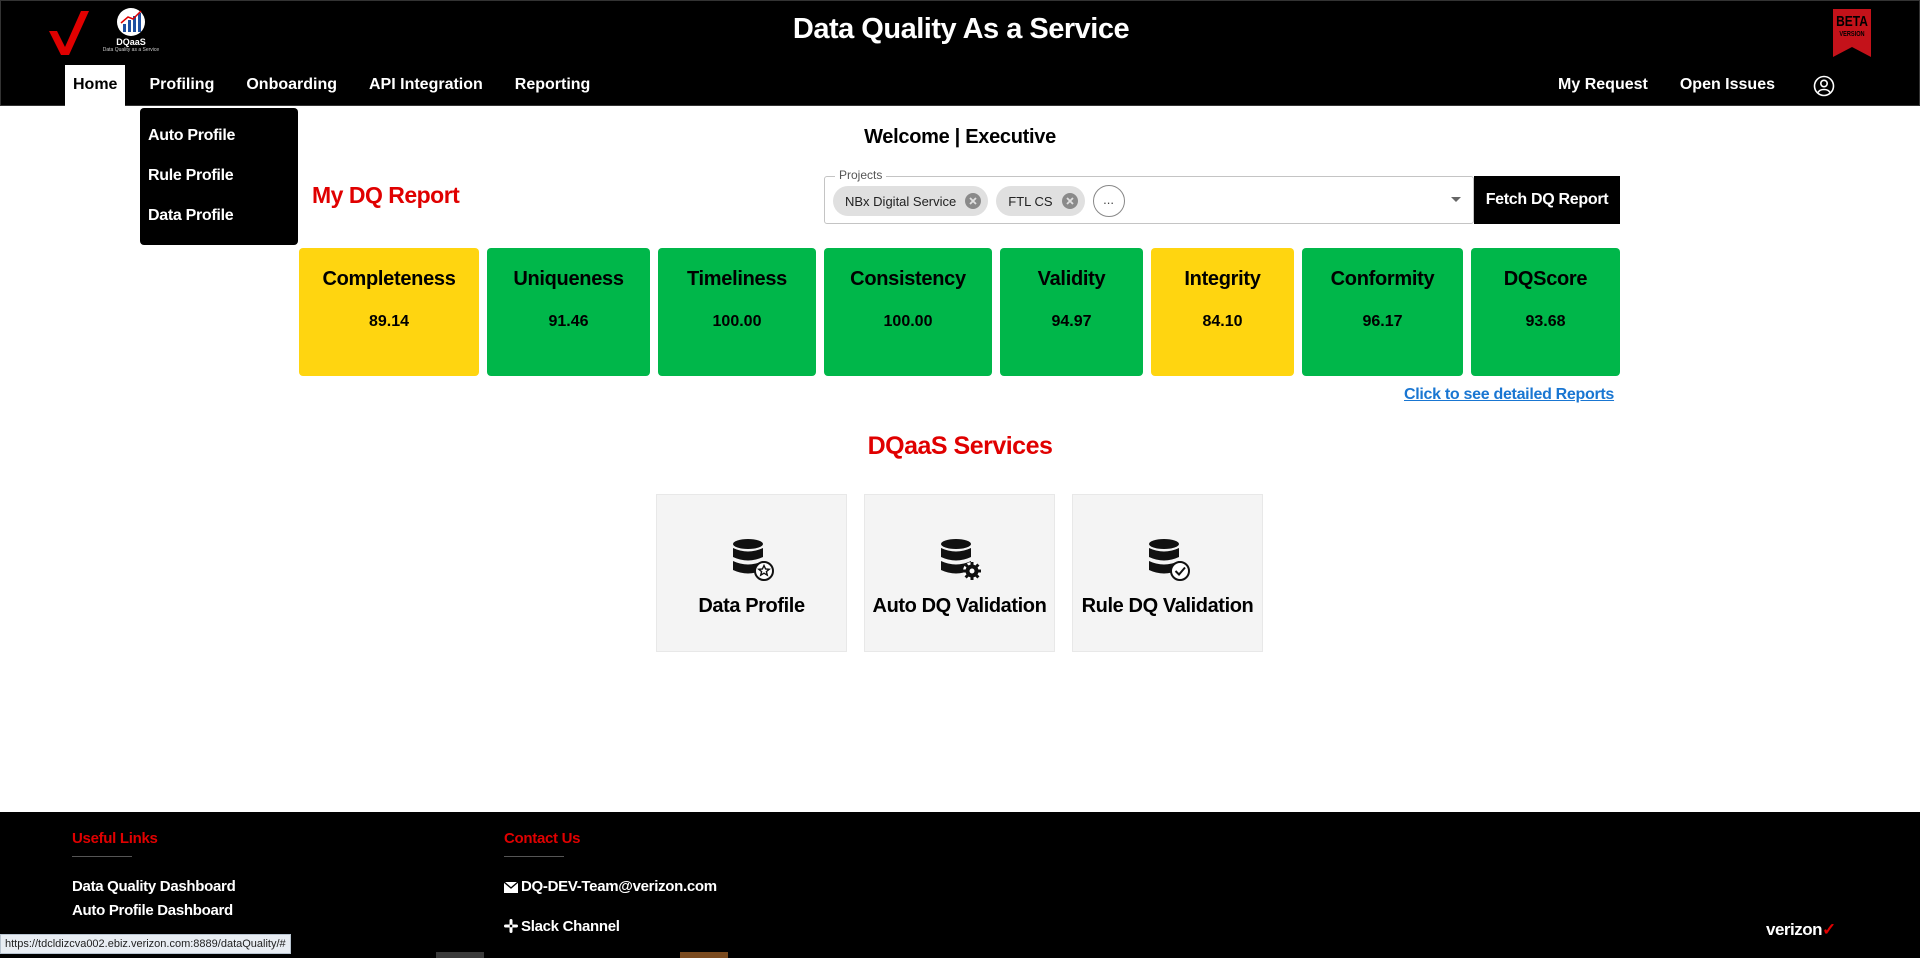 This screenshot has height=958, width=1920. I want to click on metric-label: Validity, so click(1071, 279).